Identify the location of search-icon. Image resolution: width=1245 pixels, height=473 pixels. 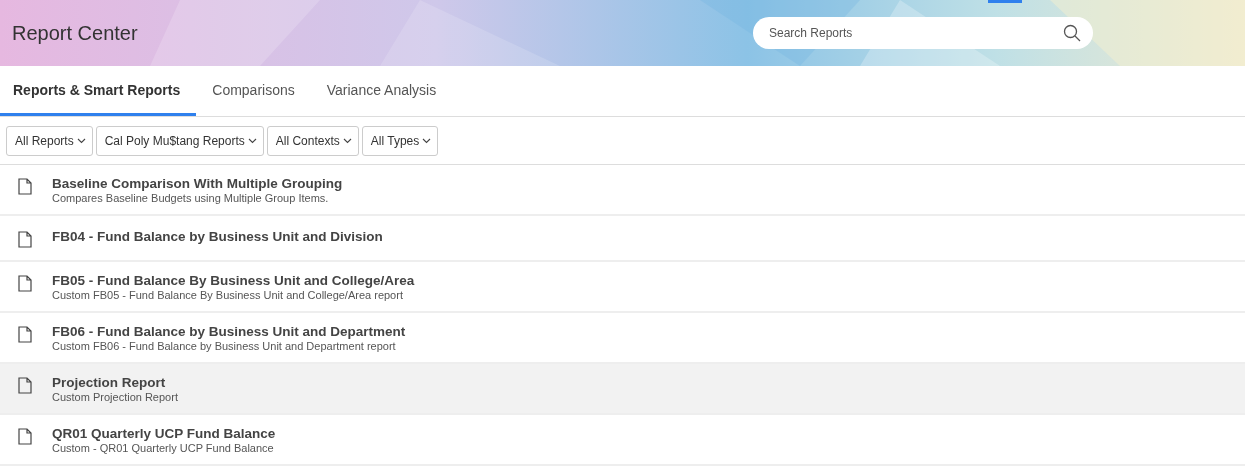
(1072, 33).